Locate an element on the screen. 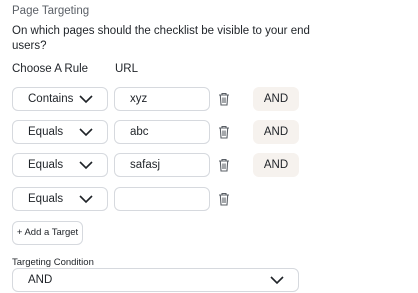 Image resolution: width=418 pixels, height=293 pixels. rule-row: Equals abc AND is located at coordinates (162, 133).